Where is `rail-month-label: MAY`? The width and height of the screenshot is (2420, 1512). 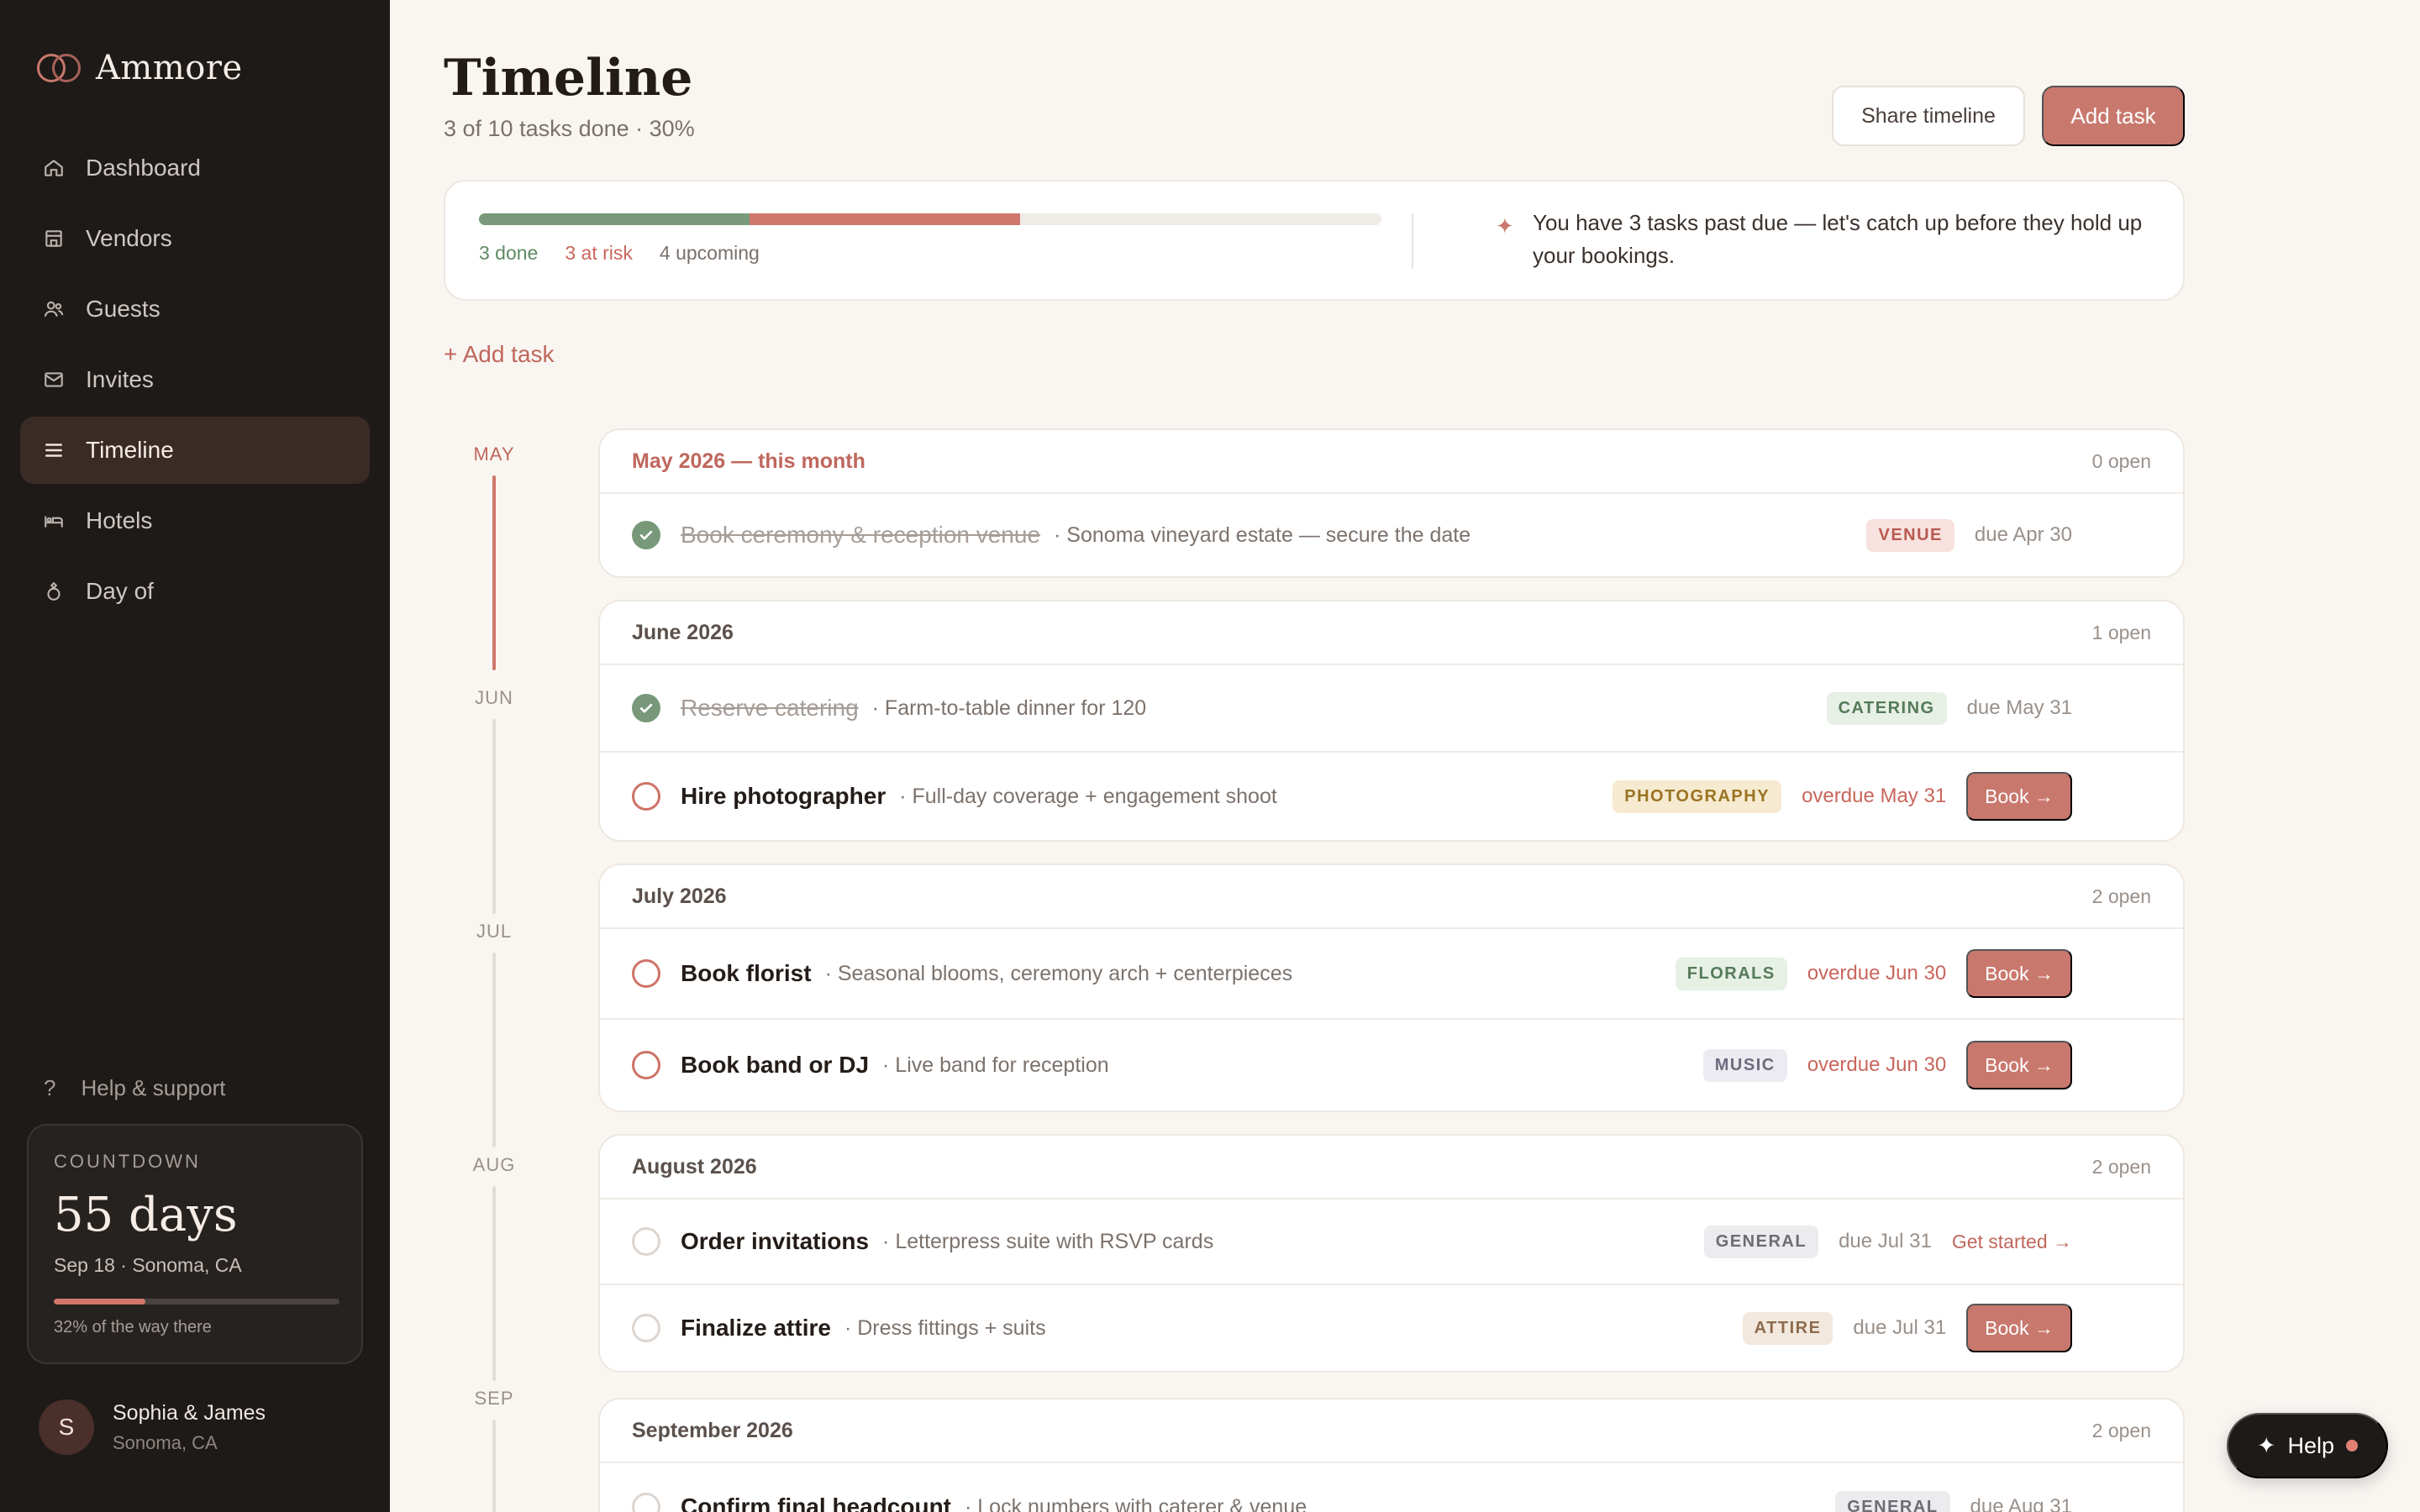 rail-month-label: MAY is located at coordinates (494, 454).